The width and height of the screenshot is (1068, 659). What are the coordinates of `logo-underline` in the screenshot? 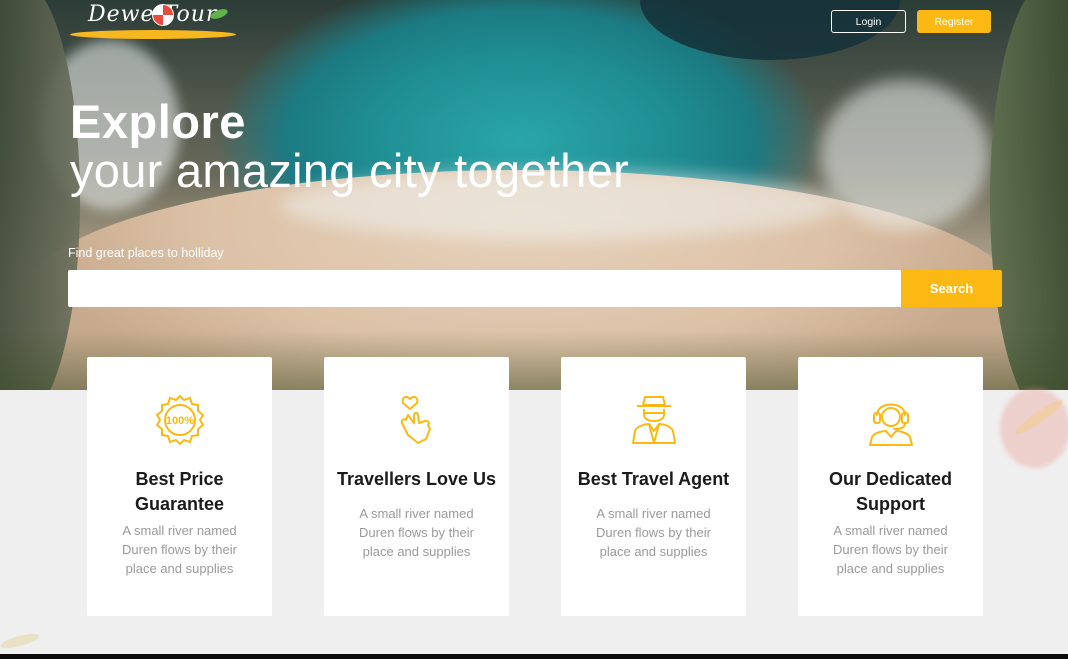 It's located at (153, 34).